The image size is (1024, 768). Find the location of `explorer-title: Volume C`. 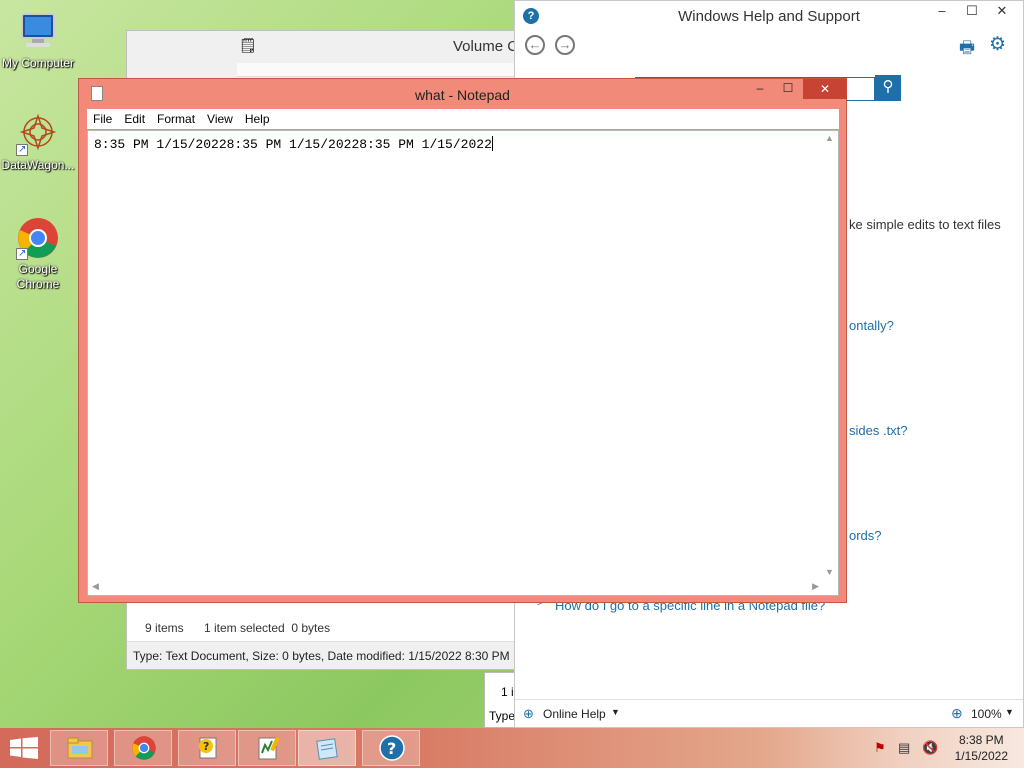

explorer-title: Volume C is located at coordinates (486, 46).